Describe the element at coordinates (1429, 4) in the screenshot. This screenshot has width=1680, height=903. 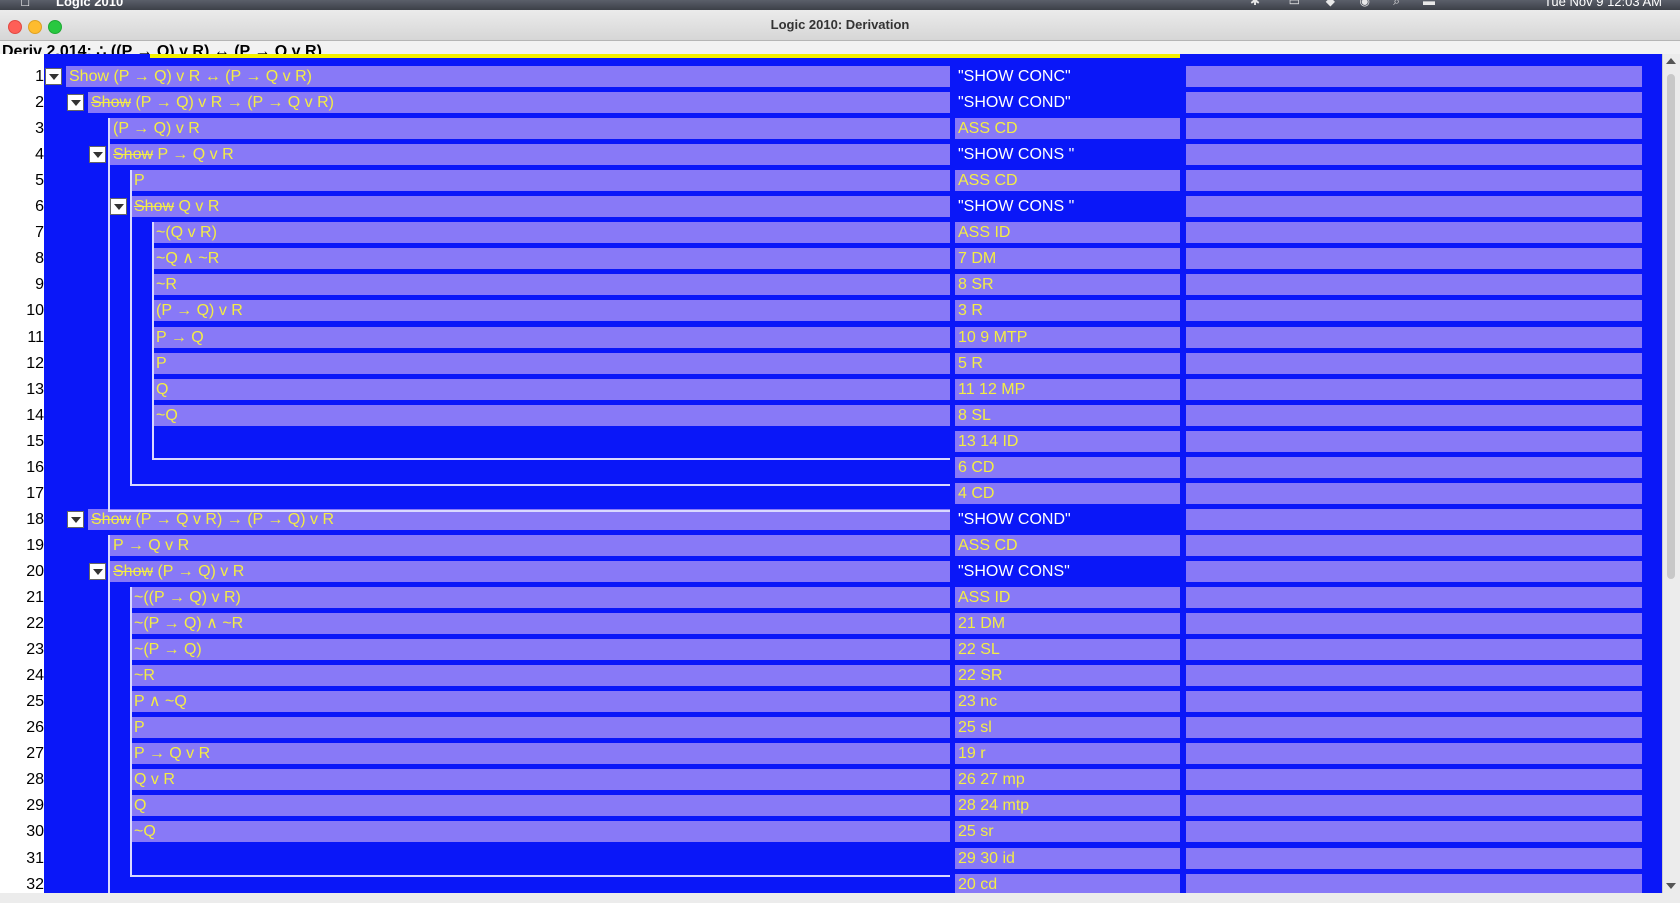
I see `control-center-icon: ▬` at that location.